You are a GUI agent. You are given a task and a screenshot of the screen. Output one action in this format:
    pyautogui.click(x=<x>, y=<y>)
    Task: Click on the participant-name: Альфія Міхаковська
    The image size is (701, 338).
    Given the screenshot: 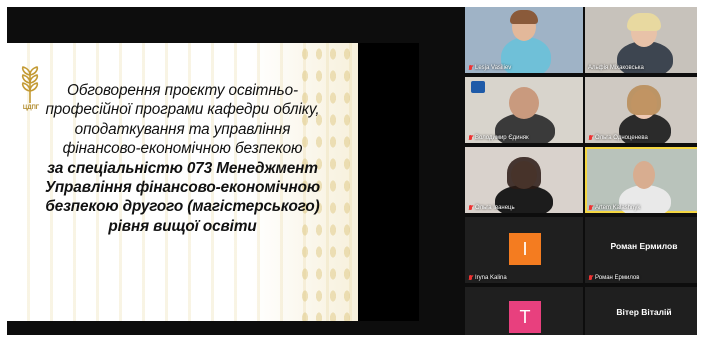 What is the action you would take?
    pyautogui.click(x=616, y=68)
    